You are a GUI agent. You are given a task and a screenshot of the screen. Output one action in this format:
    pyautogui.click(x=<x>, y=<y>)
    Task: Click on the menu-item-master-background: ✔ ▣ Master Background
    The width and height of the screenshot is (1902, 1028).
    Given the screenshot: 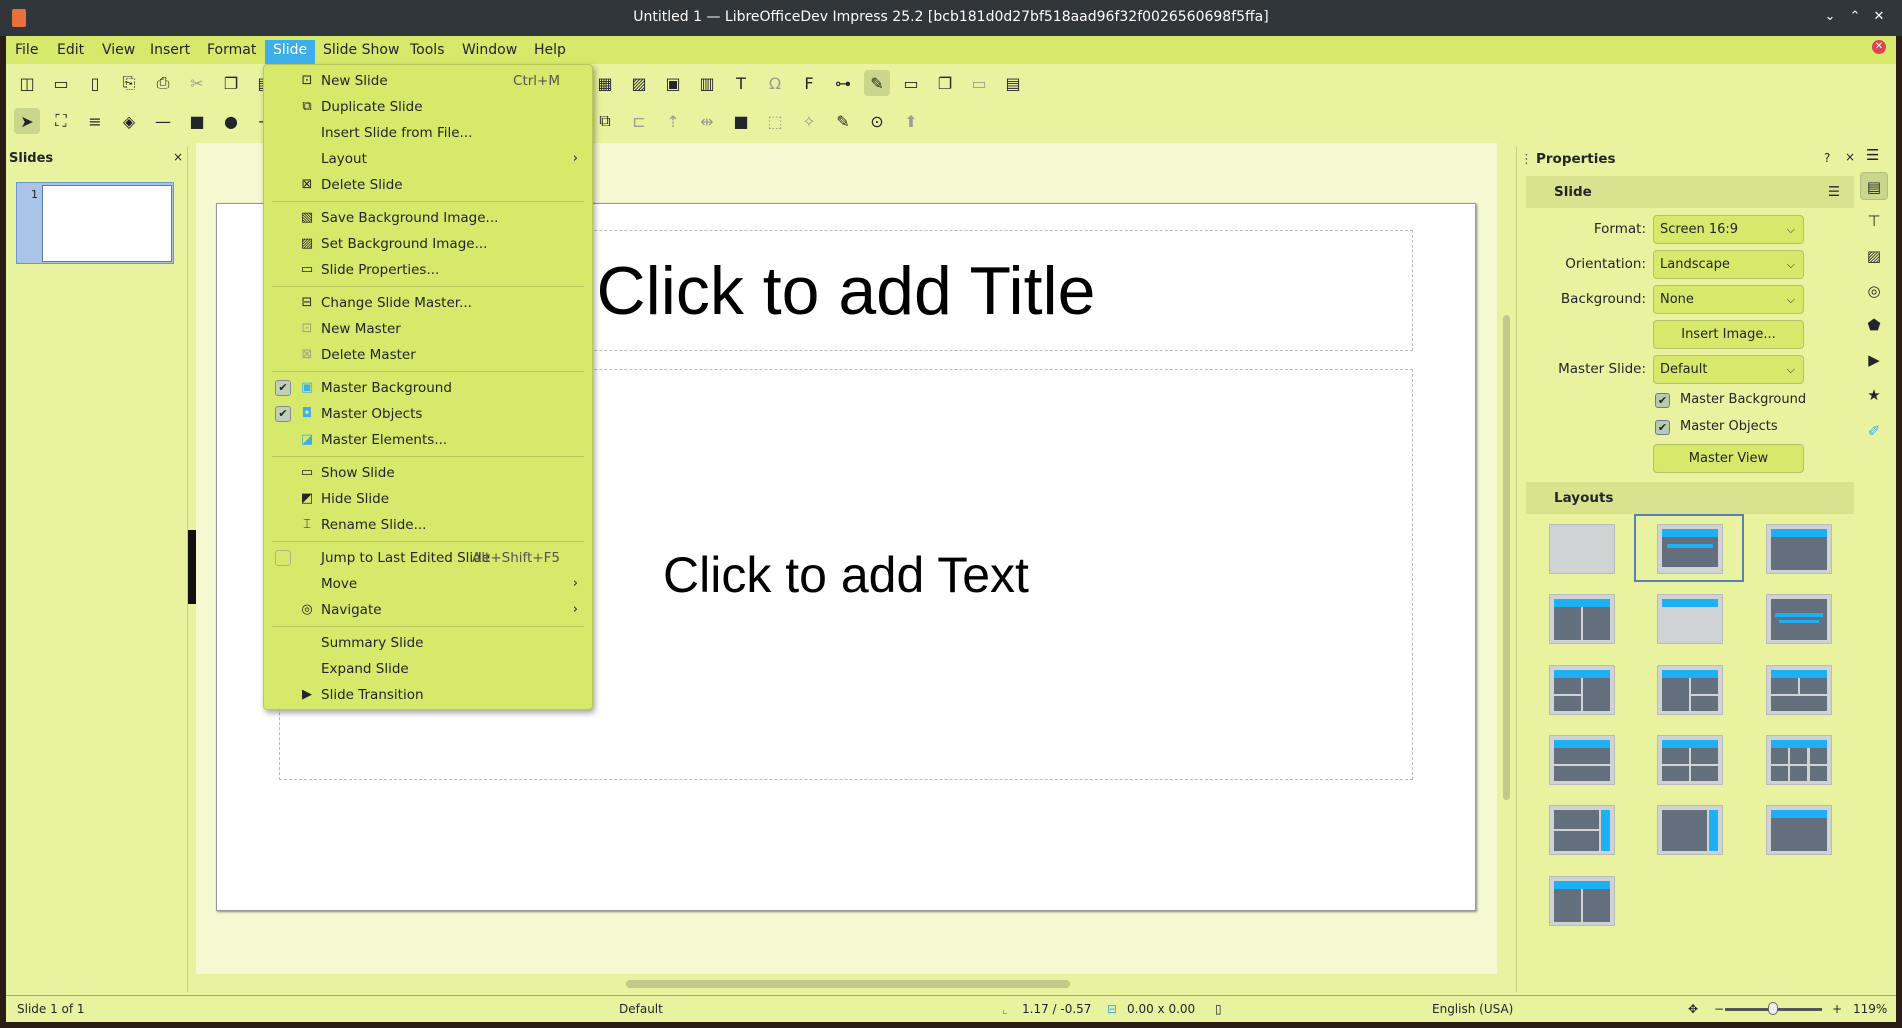 What is the action you would take?
    pyautogui.click(x=428, y=388)
    